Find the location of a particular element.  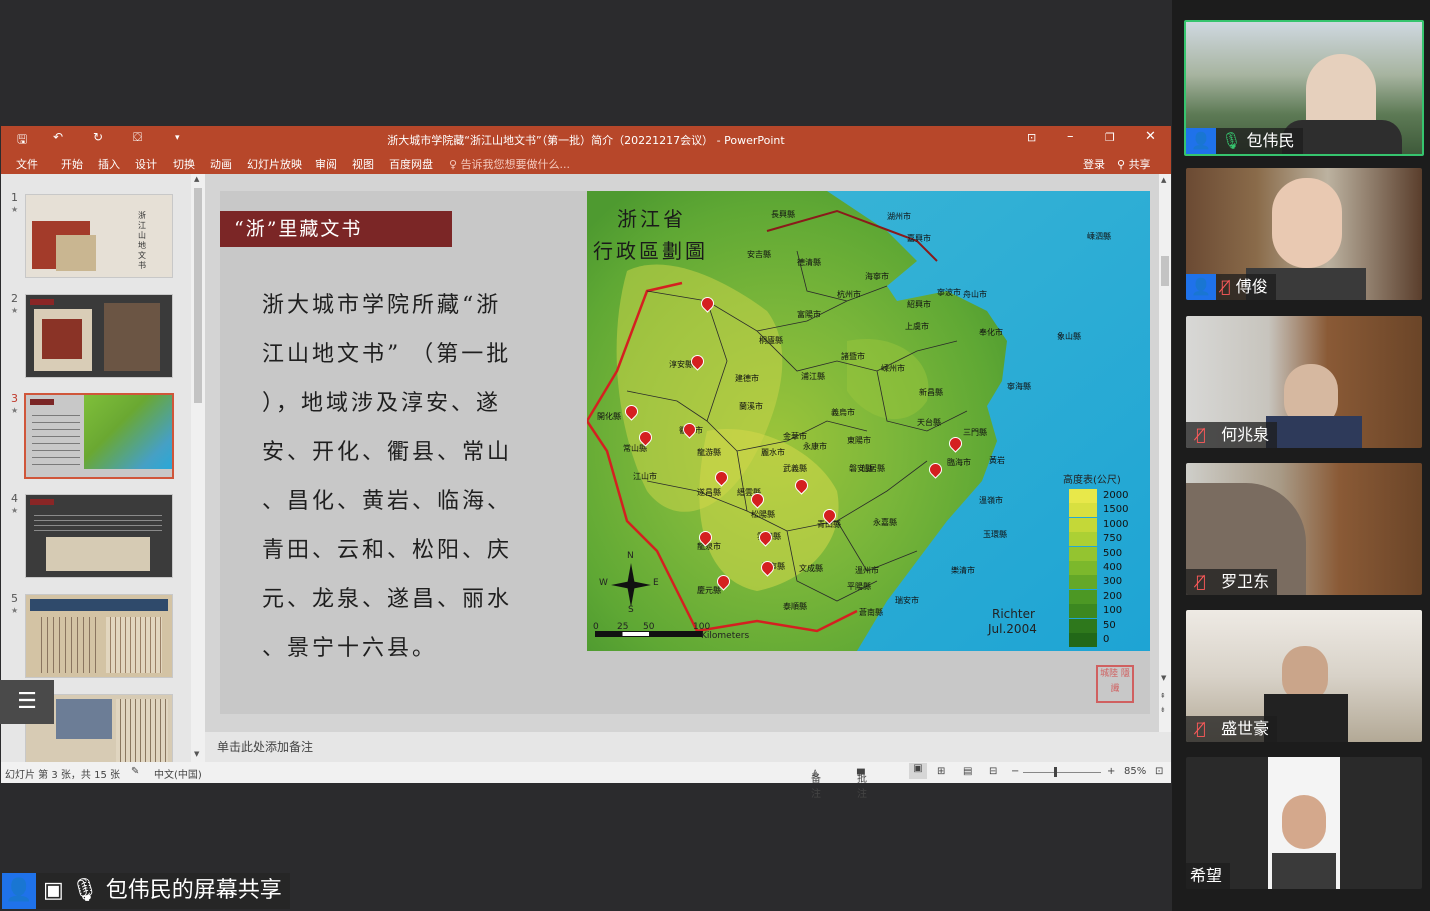

place-name: 浦江縣 is located at coordinates (813, 376).